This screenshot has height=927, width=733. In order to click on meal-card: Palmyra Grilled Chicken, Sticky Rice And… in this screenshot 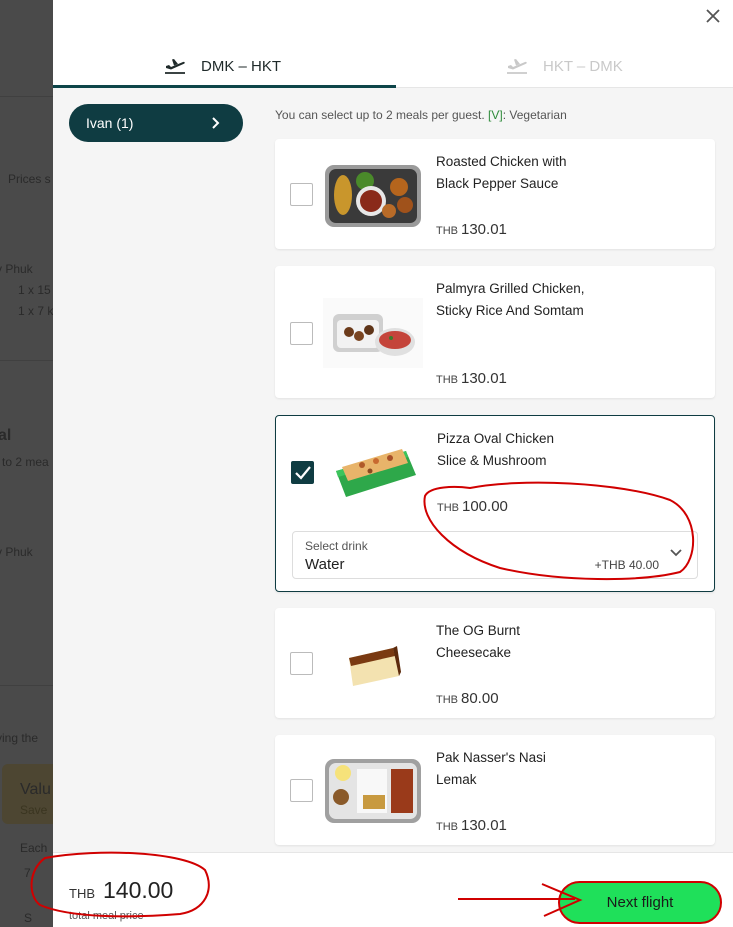, I will do `click(495, 332)`.